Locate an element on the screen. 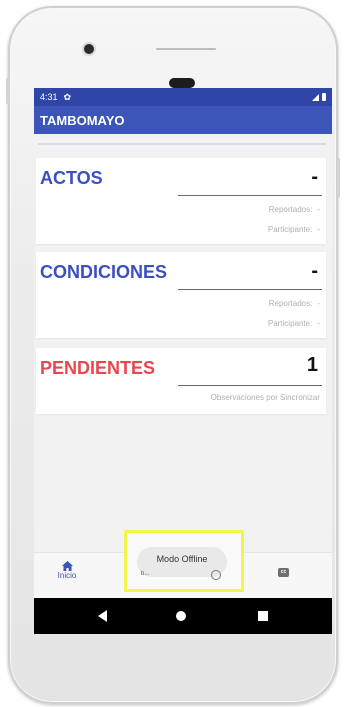 The height and width of the screenshot is (707, 344). subtitle-text: Observaciones por Sincronizar is located at coordinates (265, 397).